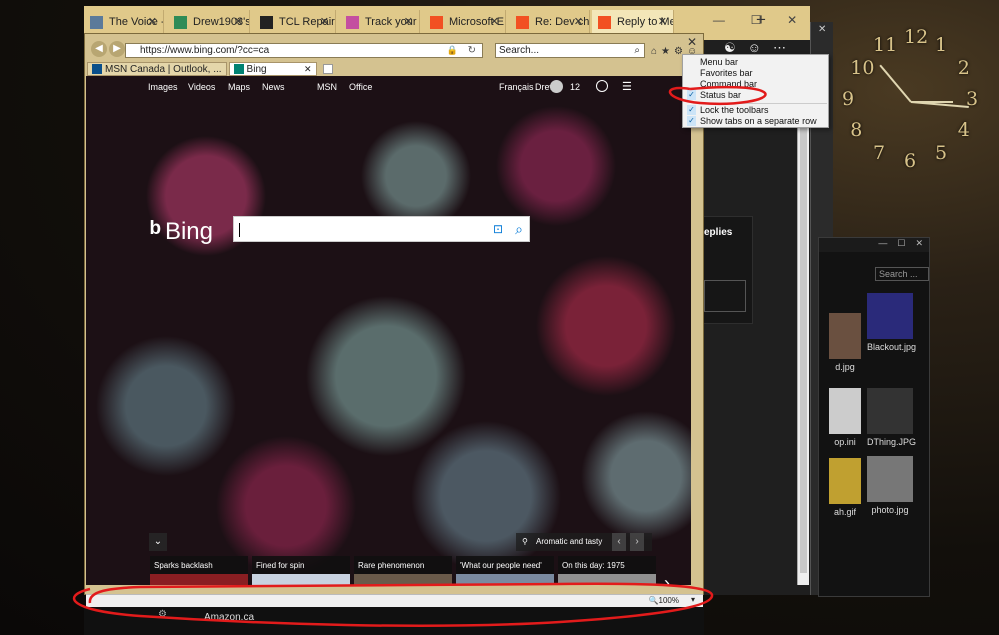 This screenshot has width=999, height=635. I want to click on rewards-icon, so click(602, 86).